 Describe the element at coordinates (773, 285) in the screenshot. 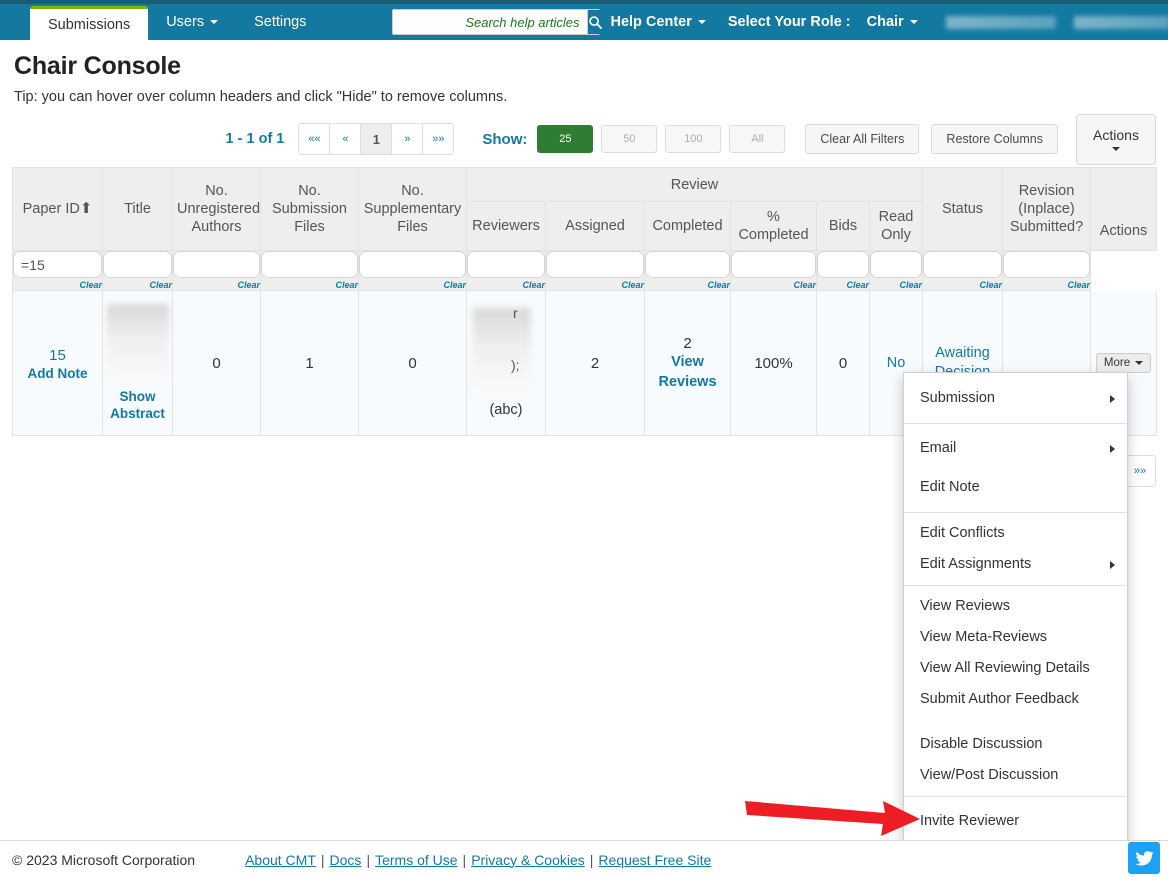

I see `filter-clear-percent-completed: Clear` at that location.